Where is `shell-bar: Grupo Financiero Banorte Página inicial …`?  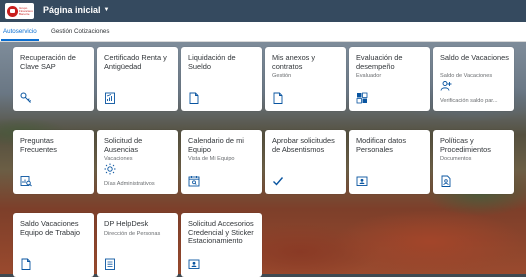 shell-bar: Grupo Financiero Banorte Página inicial … is located at coordinates (263, 11).